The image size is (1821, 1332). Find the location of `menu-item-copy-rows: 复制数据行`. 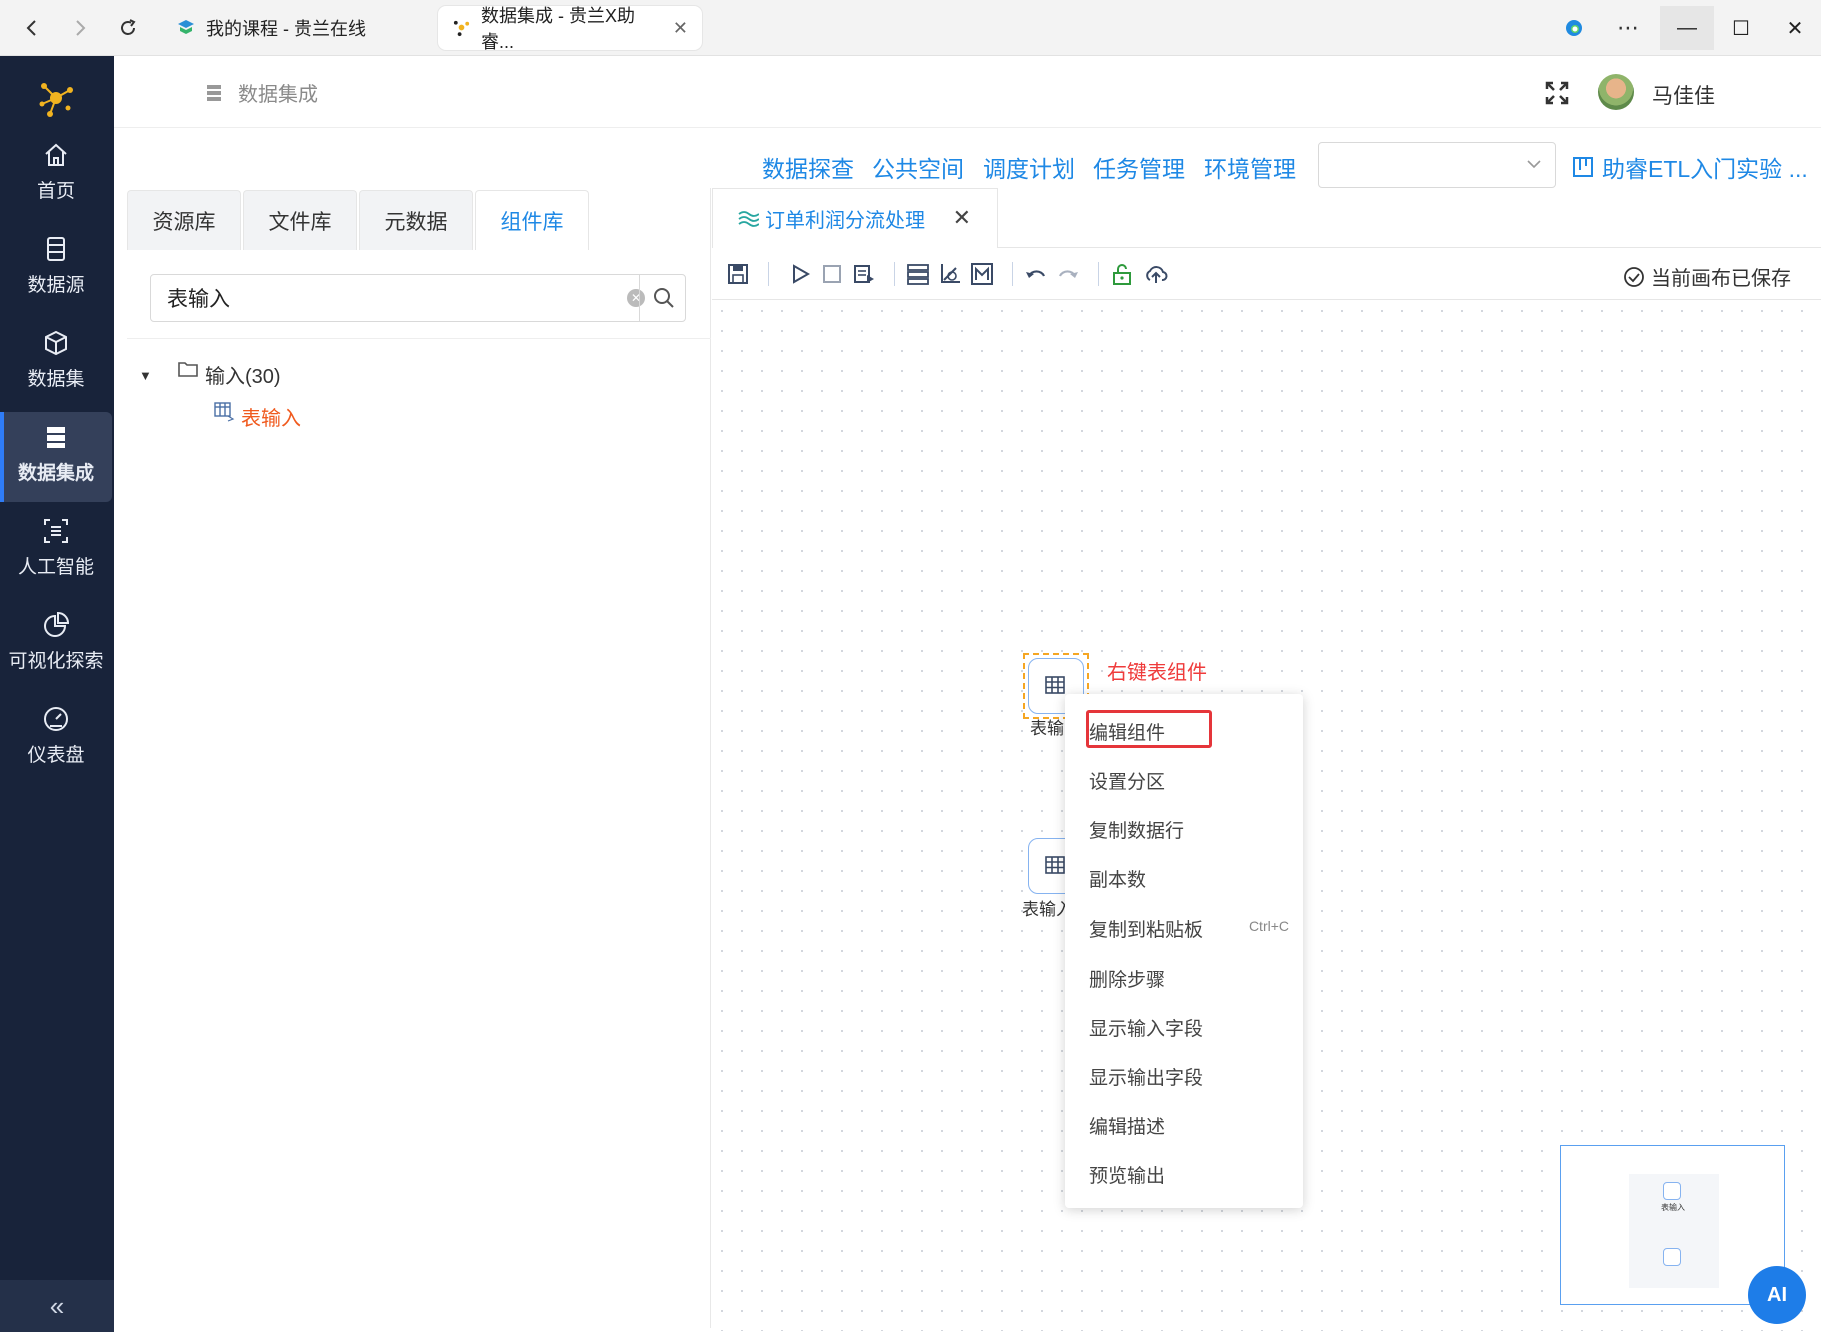

menu-item-copy-rows: 复制数据行 is located at coordinates (1189, 829).